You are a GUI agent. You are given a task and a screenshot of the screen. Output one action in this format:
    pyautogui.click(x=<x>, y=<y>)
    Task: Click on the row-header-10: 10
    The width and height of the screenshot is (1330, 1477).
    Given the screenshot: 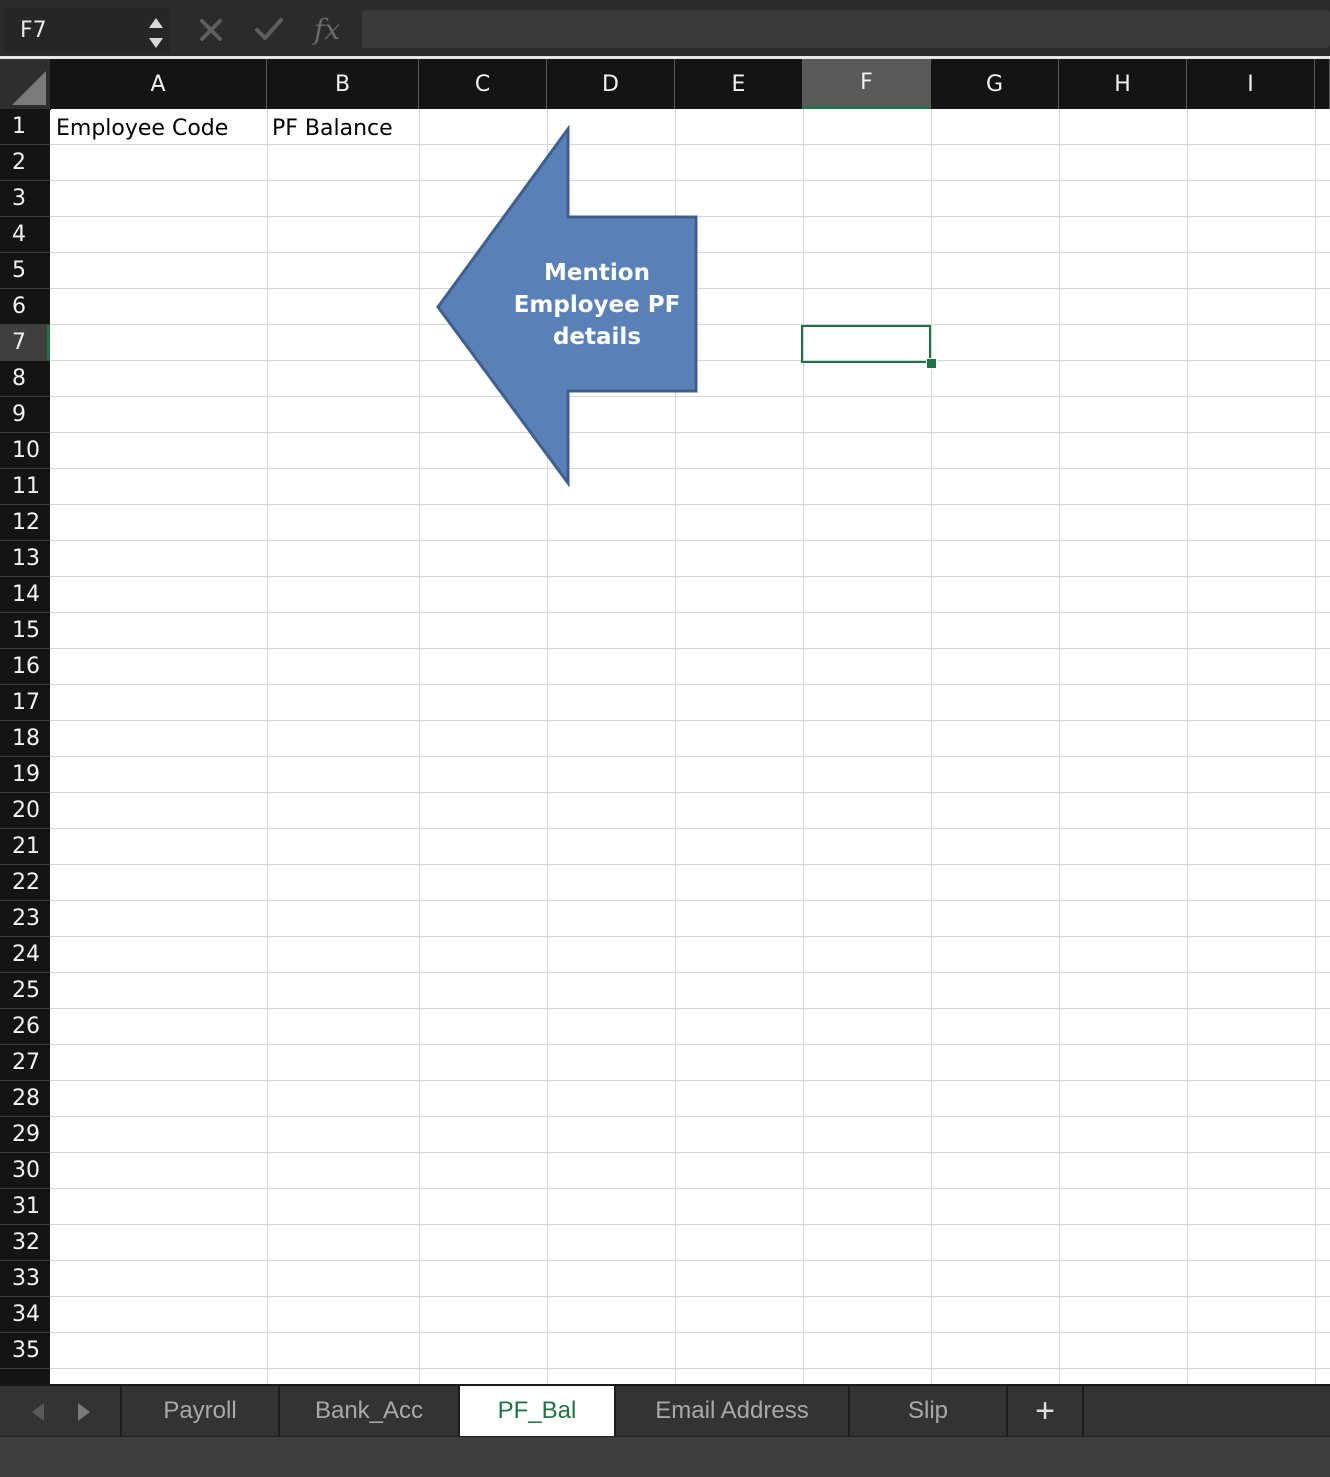 What is the action you would take?
    pyautogui.click(x=25, y=451)
    